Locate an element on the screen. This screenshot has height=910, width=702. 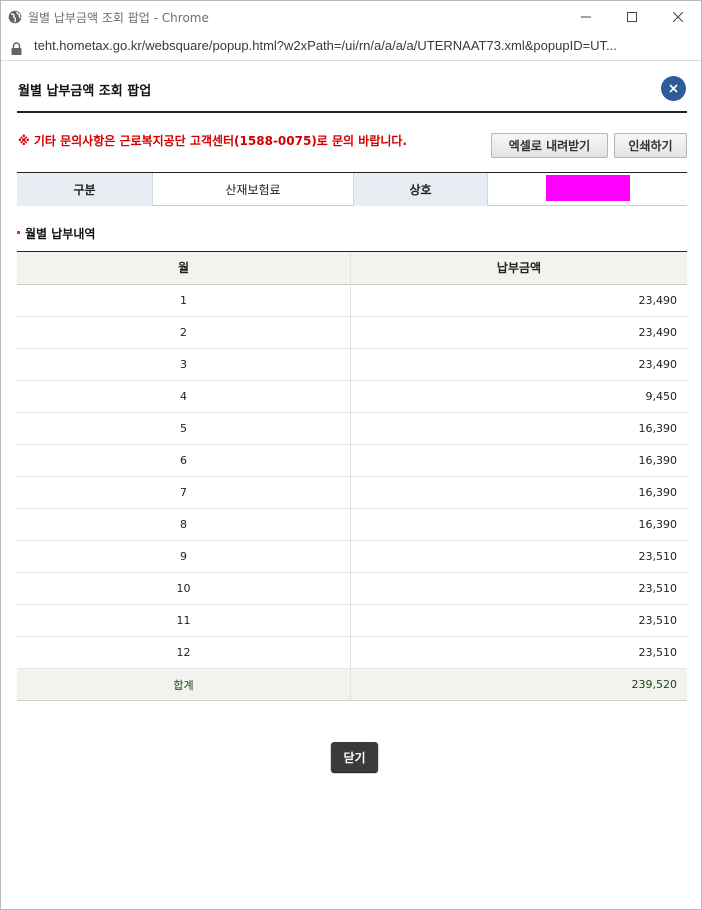
month-cell: 7 is located at coordinates (184, 492).